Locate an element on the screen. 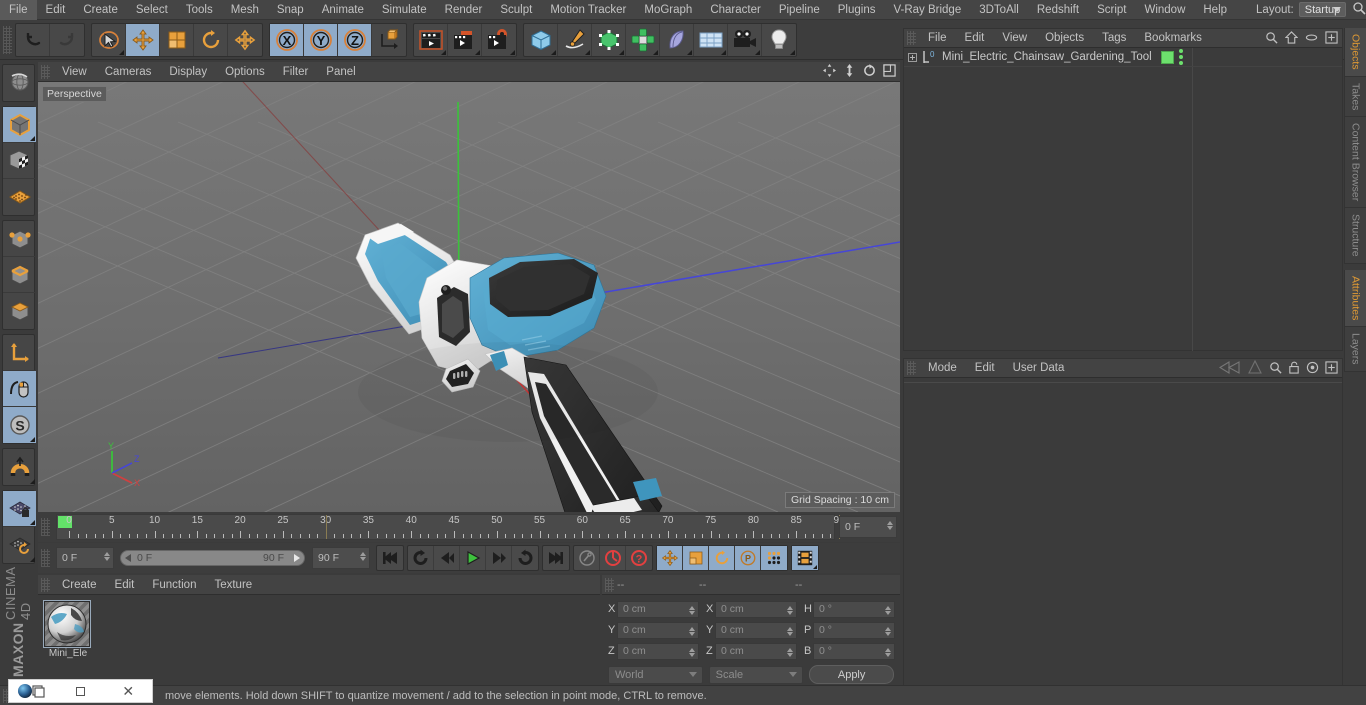 This screenshot has width=1366, height=705. step-back-button is located at coordinates (447, 558).